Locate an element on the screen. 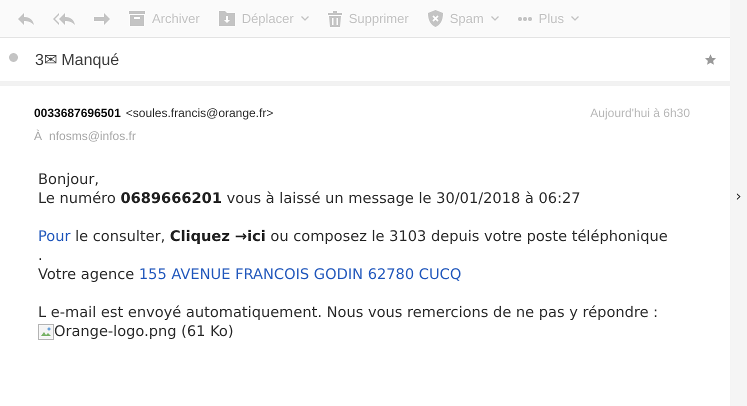 The image size is (747, 406). unread-dot is located at coordinates (13, 57).